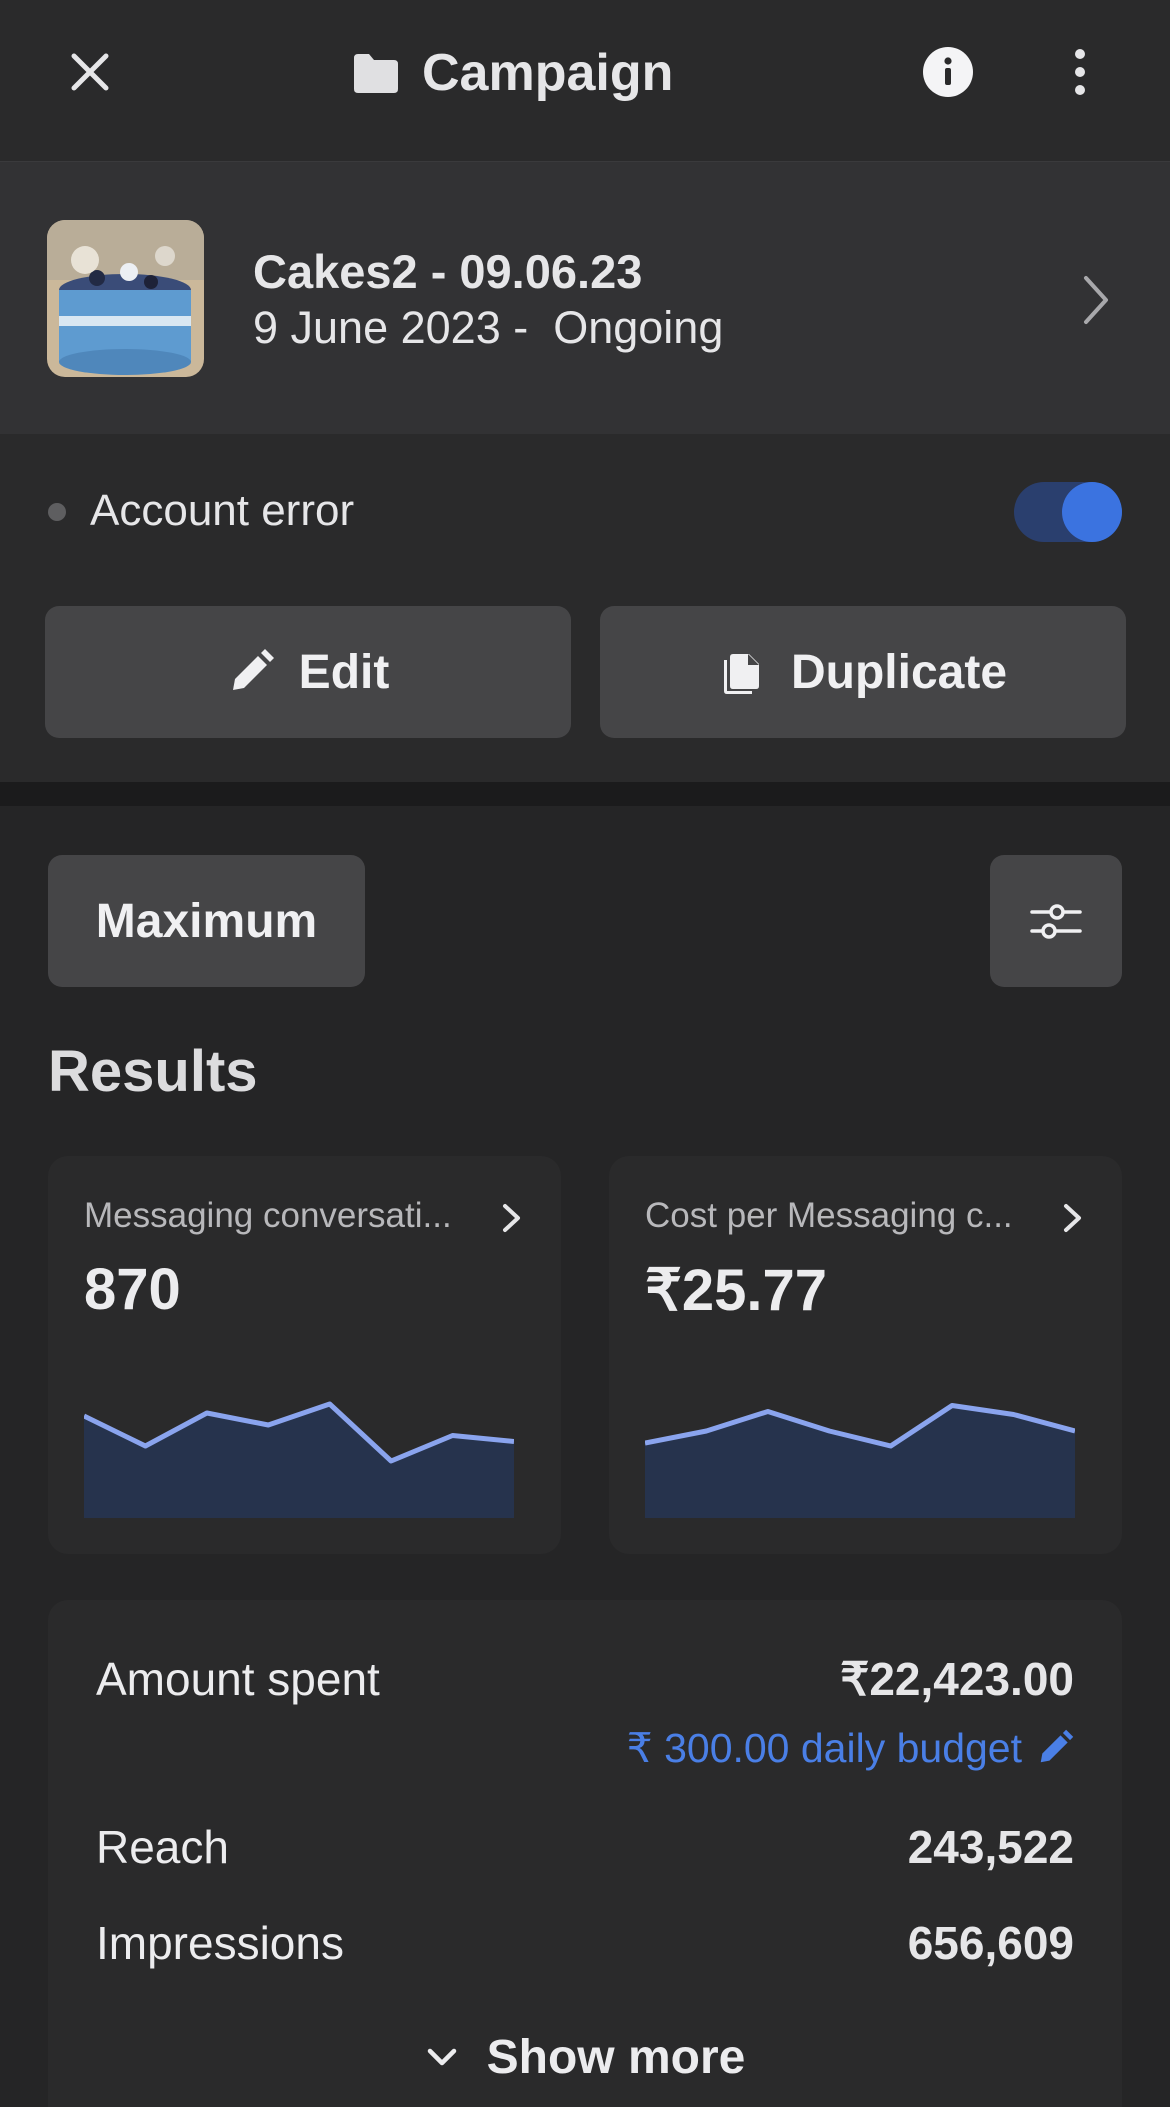  I want to click on impressions-value: 656,609, so click(990, 1943).